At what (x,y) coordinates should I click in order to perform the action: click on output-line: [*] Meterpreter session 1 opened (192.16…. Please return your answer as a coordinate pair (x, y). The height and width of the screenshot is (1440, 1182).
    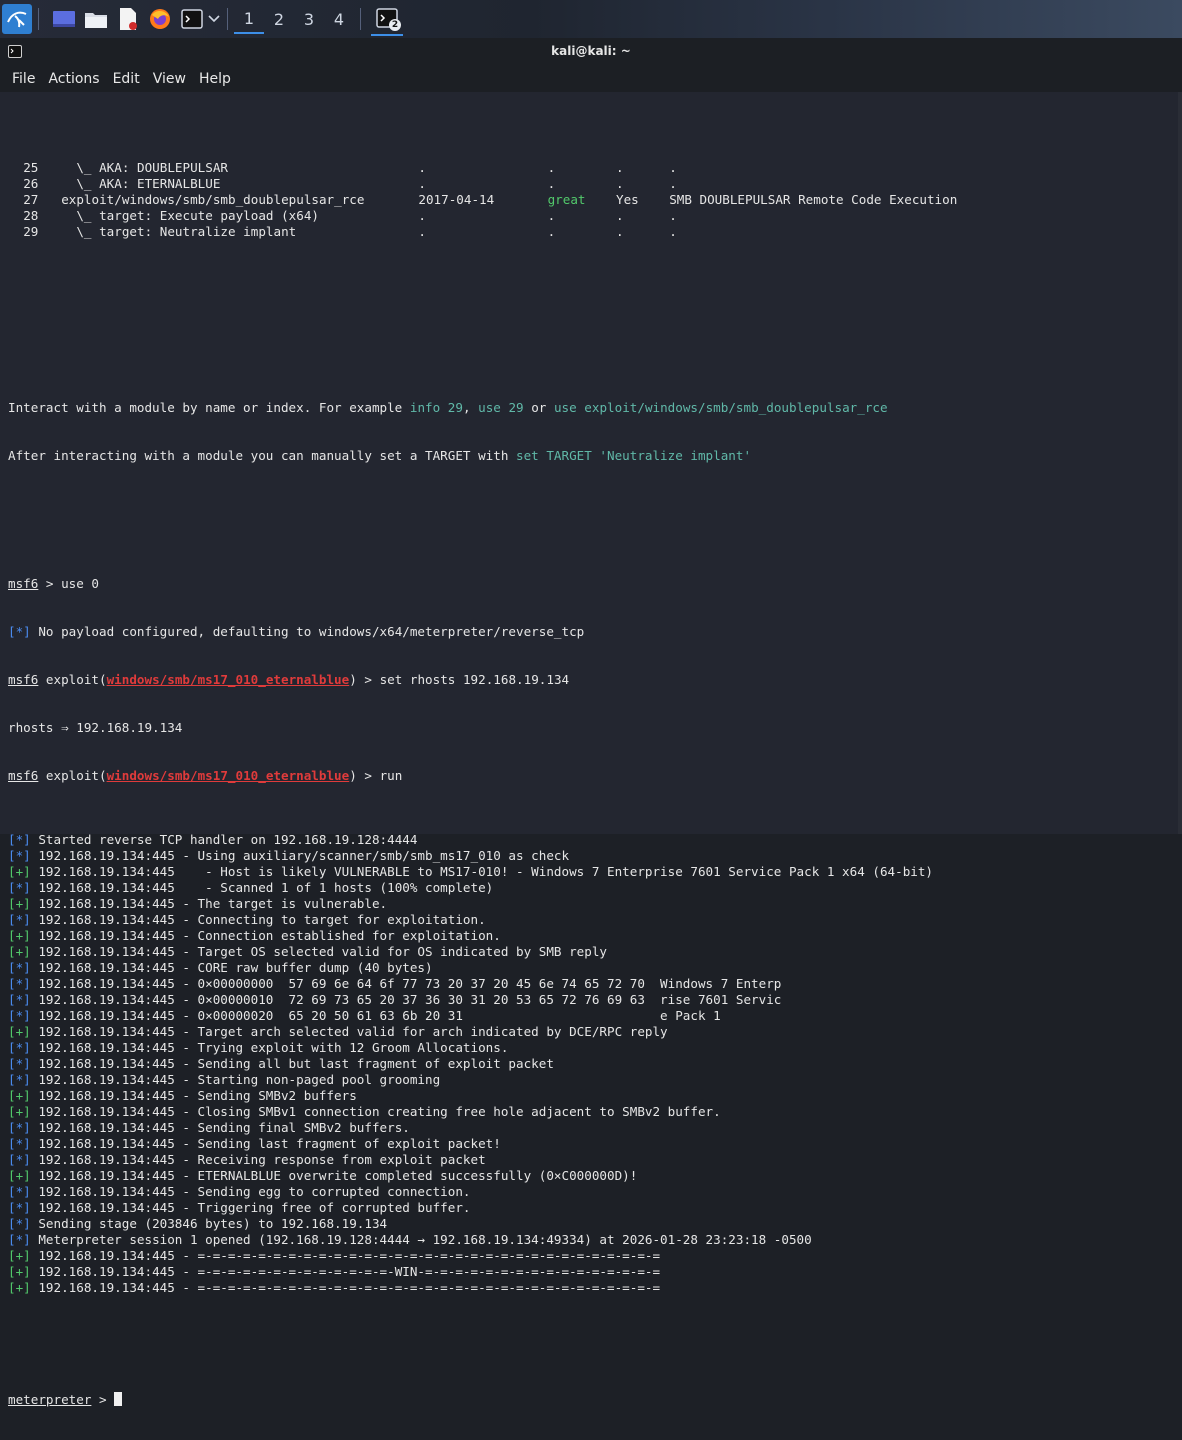
    Looking at the image, I should click on (470, 1240).